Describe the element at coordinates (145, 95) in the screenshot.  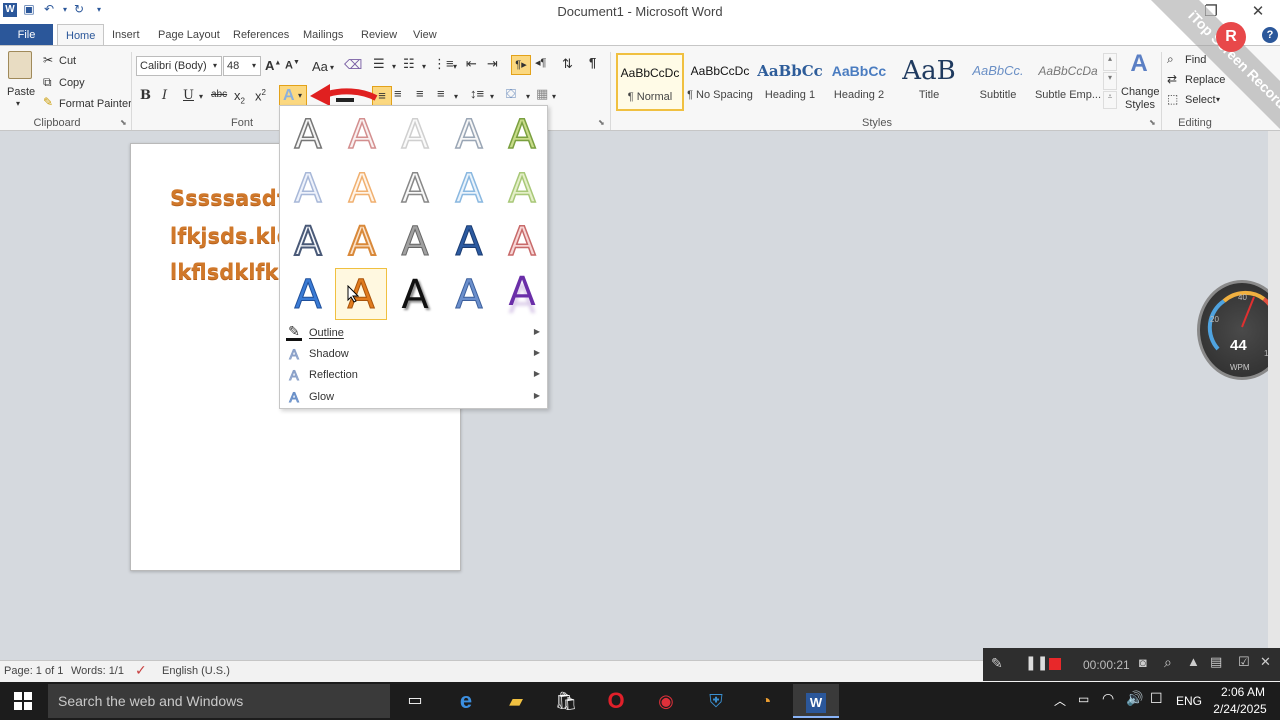
I see `bold-icon: B` at that location.